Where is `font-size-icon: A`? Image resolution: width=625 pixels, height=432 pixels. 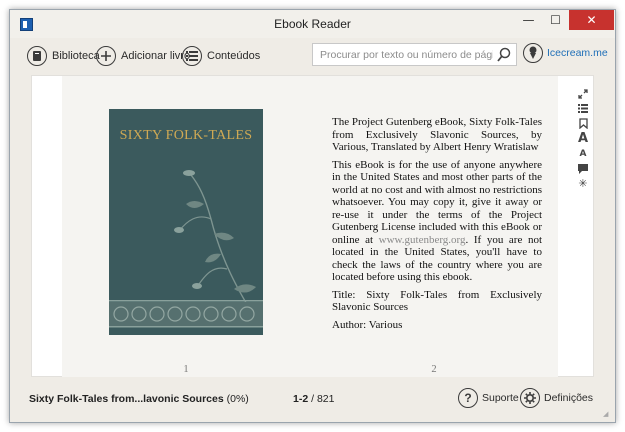 font-size-icon: A is located at coordinates (583, 138).